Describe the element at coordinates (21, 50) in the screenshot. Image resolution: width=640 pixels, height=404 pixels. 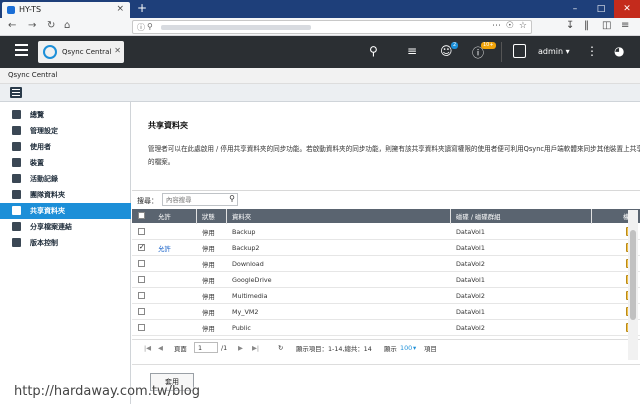
I see `main-menu-icon` at that location.